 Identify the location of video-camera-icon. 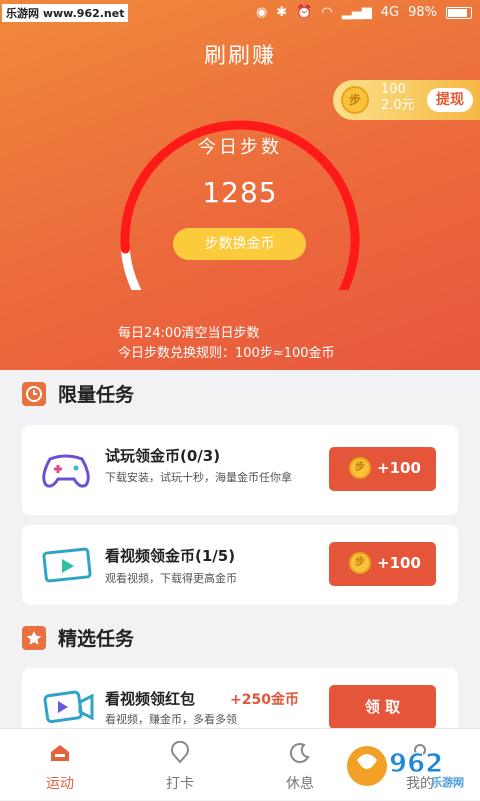
(68, 707).